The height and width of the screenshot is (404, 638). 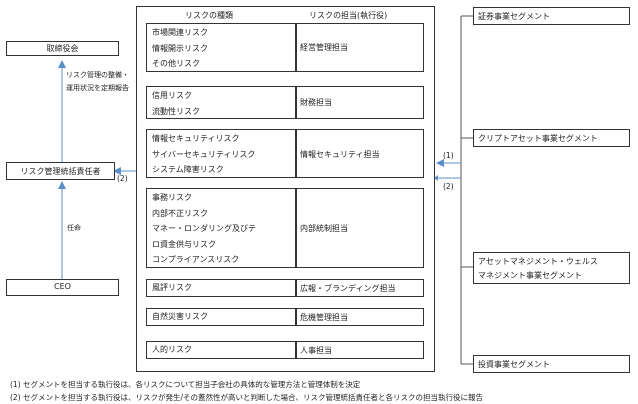 I want to click on ceo-label: CEO, so click(x=62, y=286).